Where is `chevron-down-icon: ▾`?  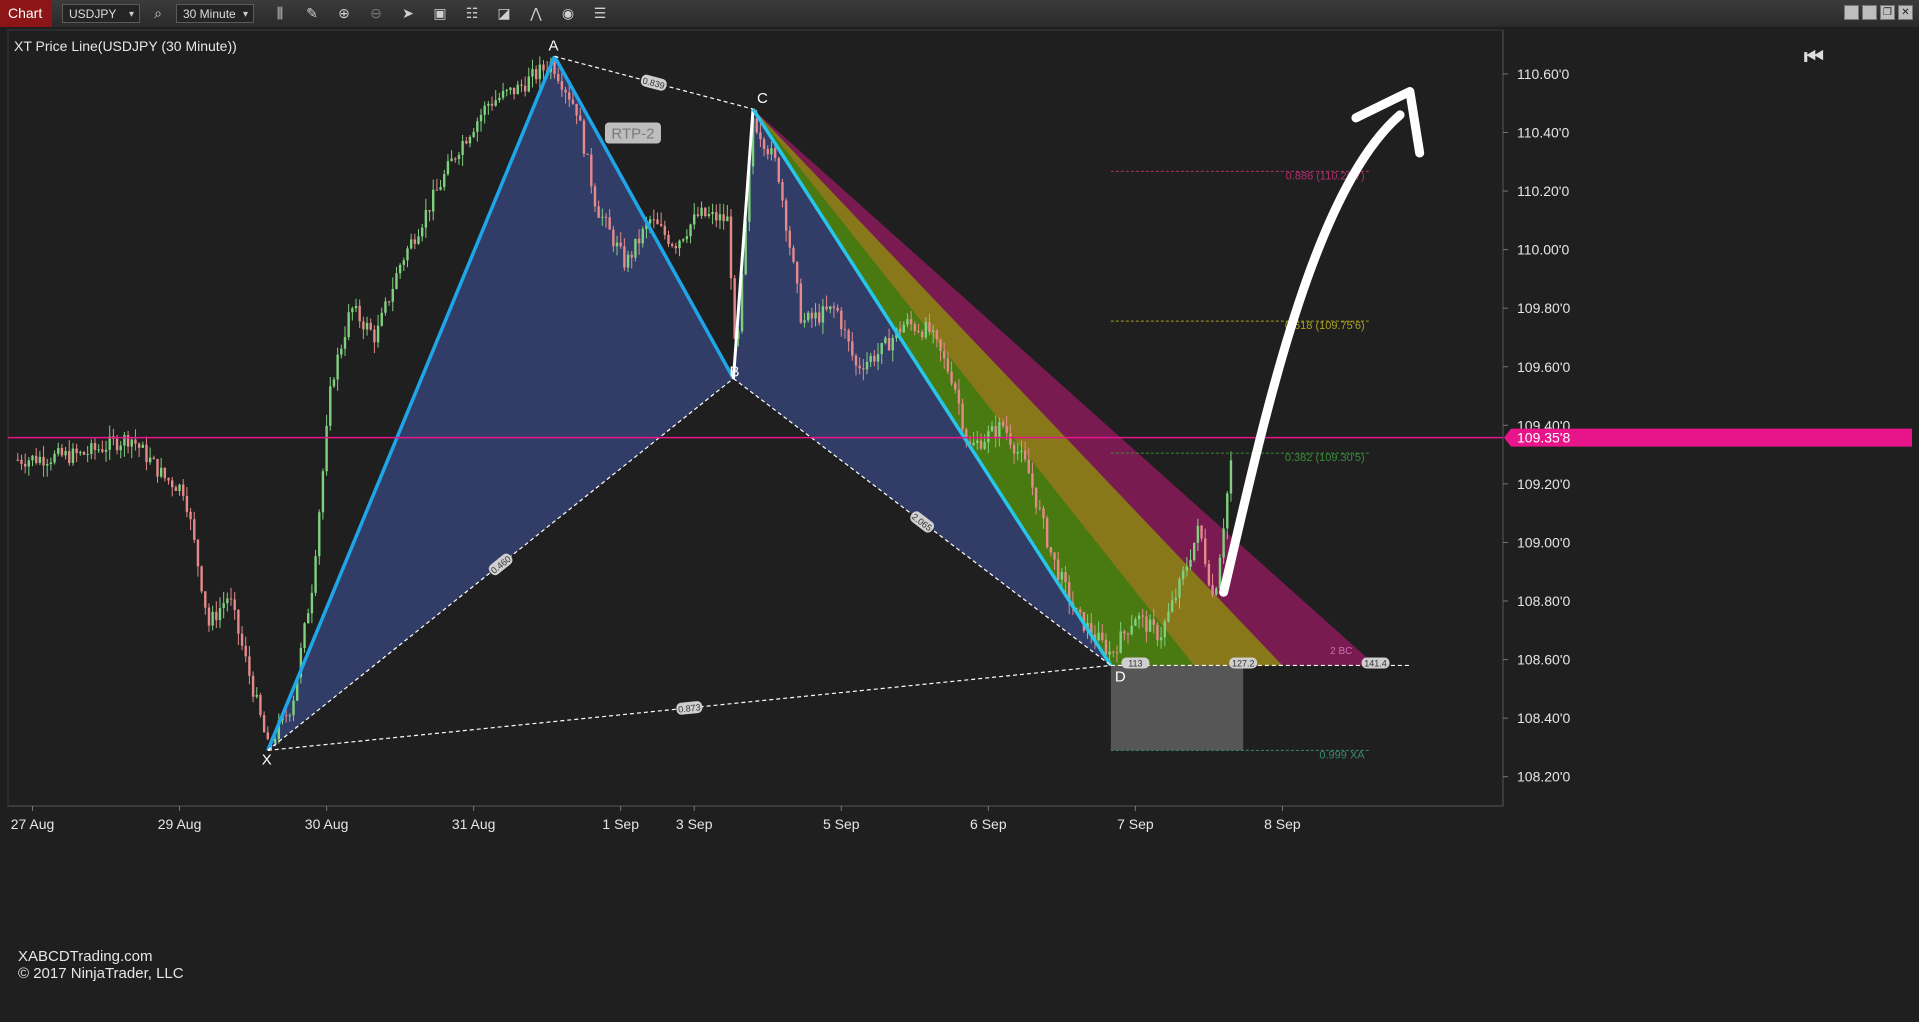
chevron-down-icon: ▾ is located at coordinates (131, 14).